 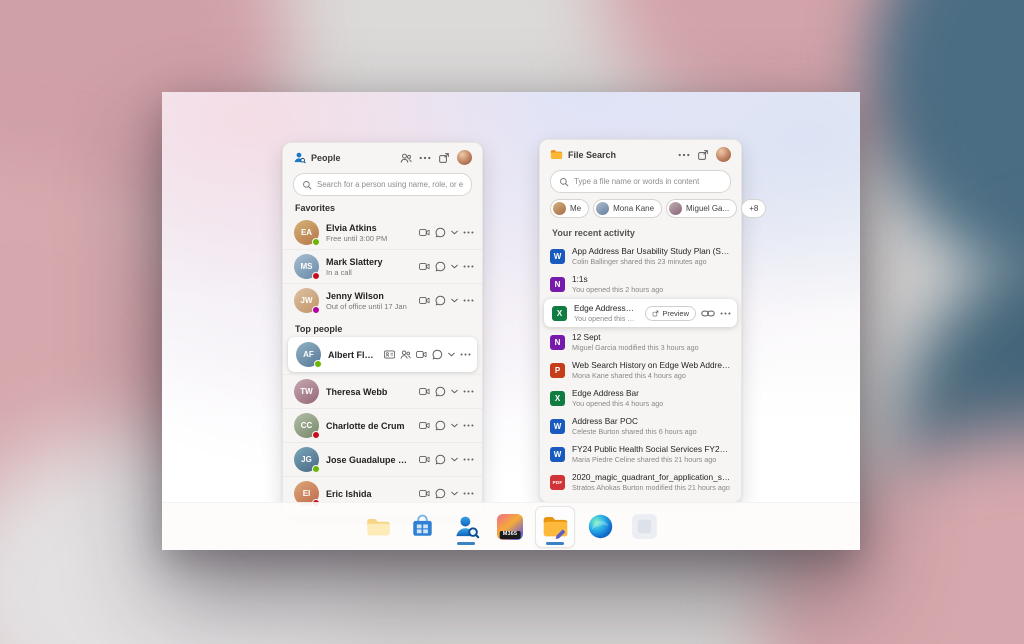 I want to click on search-icon, so click(x=564, y=182).